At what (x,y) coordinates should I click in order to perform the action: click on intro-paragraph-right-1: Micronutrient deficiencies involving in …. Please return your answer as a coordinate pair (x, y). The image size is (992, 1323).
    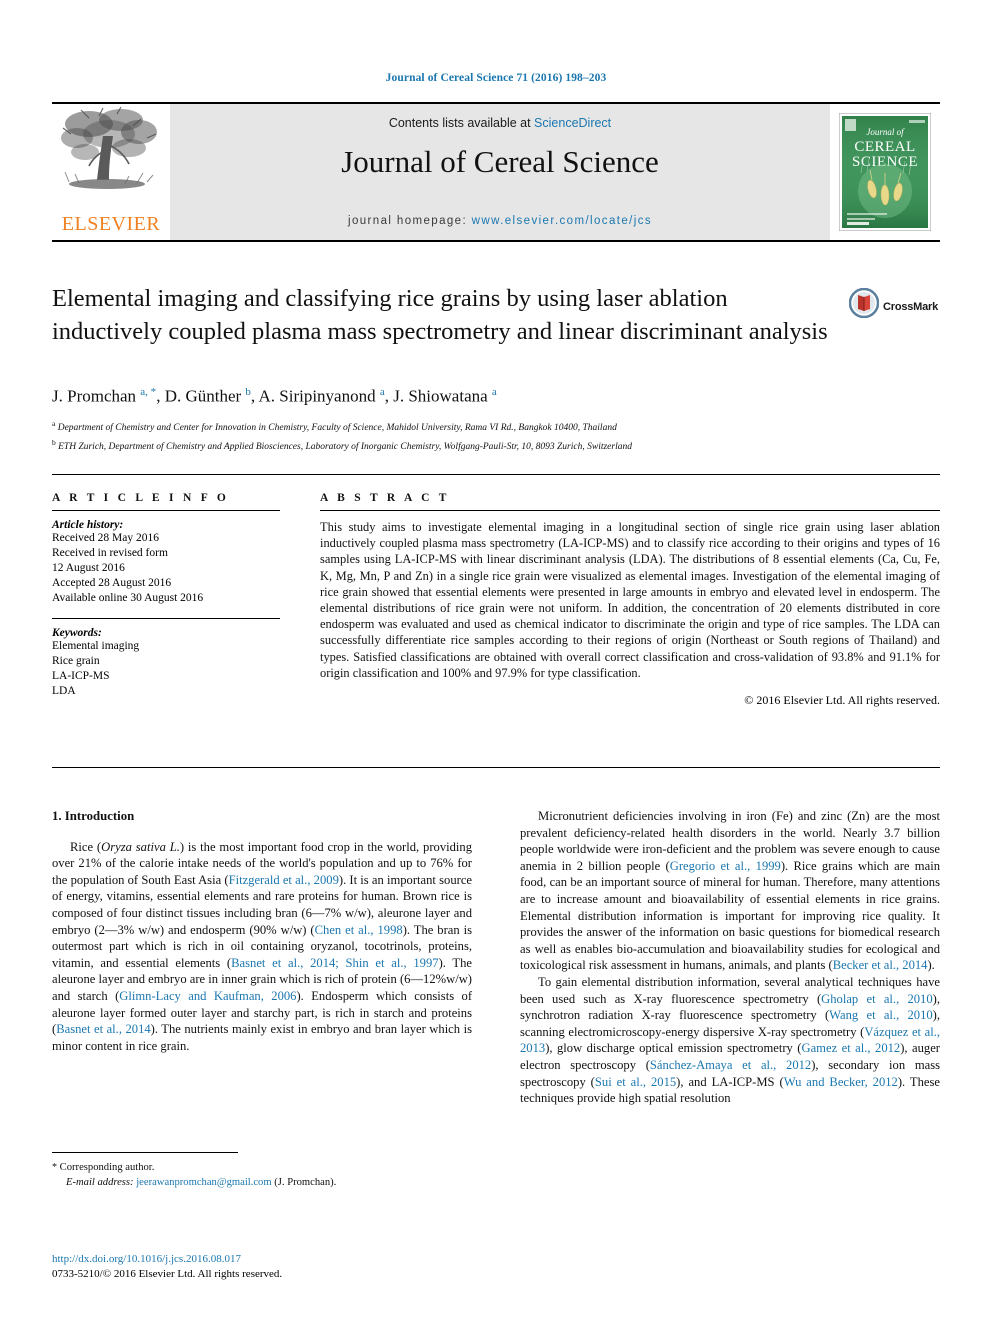
    Looking at the image, I should click on (730, 891).